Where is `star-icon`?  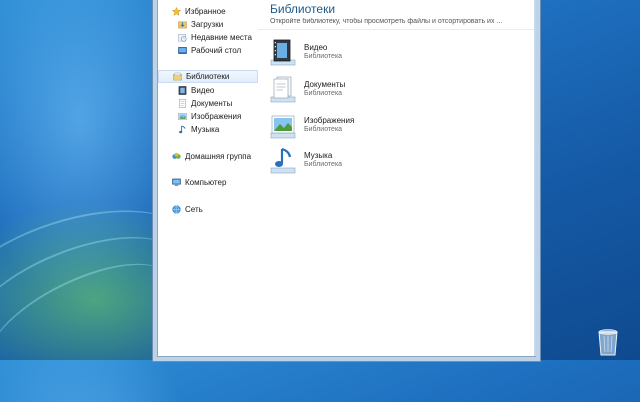
star-icon is located at coordinates (176, 11).